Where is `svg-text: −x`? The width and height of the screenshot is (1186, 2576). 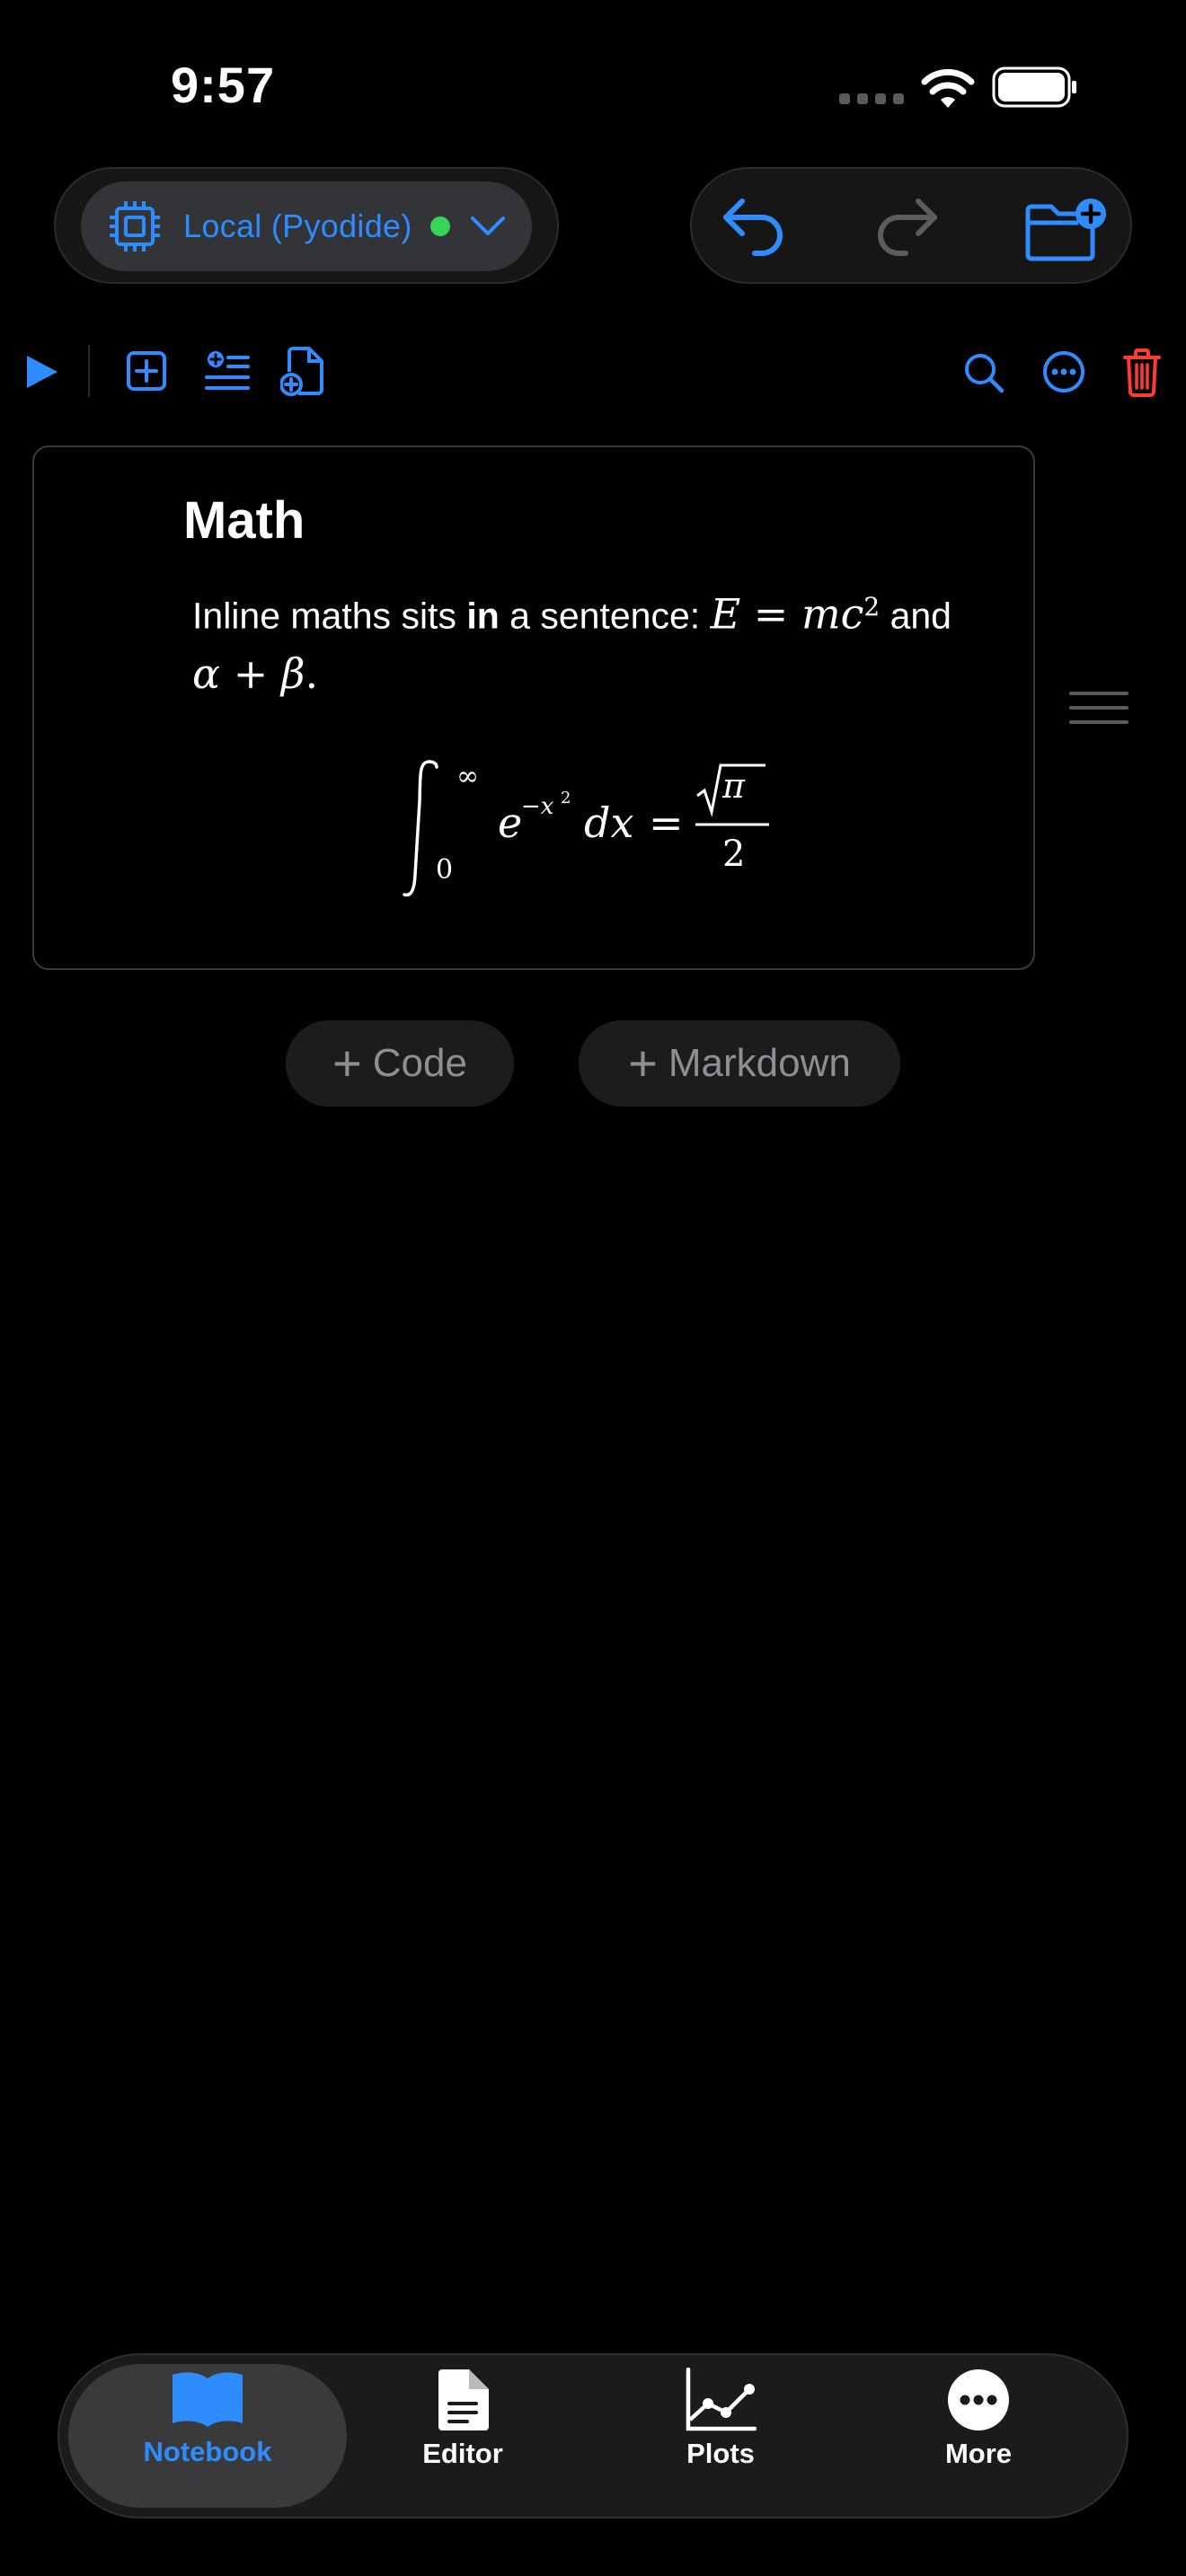
svg-text: −x is located at coordinates (537, 806).